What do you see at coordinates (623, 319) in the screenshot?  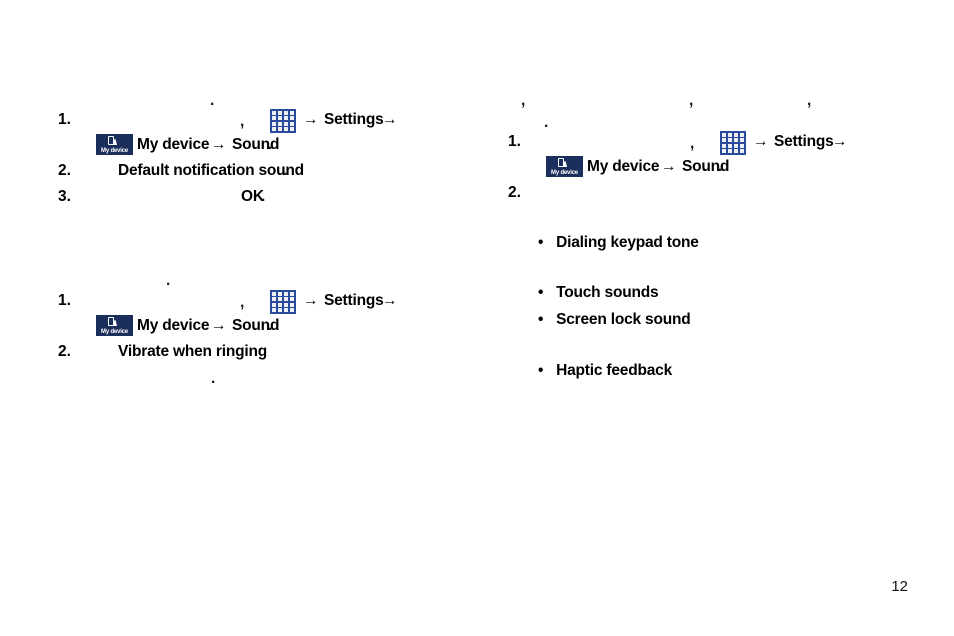 I see `bullet-label: Screen lock sound` at bounding box center [623, 319].